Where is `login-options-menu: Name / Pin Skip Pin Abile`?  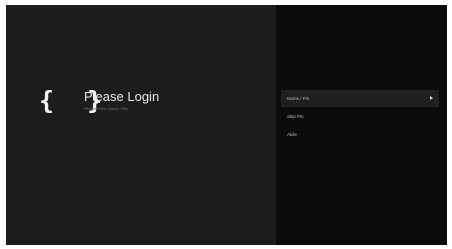
login-options-menu: Name / Pin Skip Pin Abile is located at coordinates (361, 117).